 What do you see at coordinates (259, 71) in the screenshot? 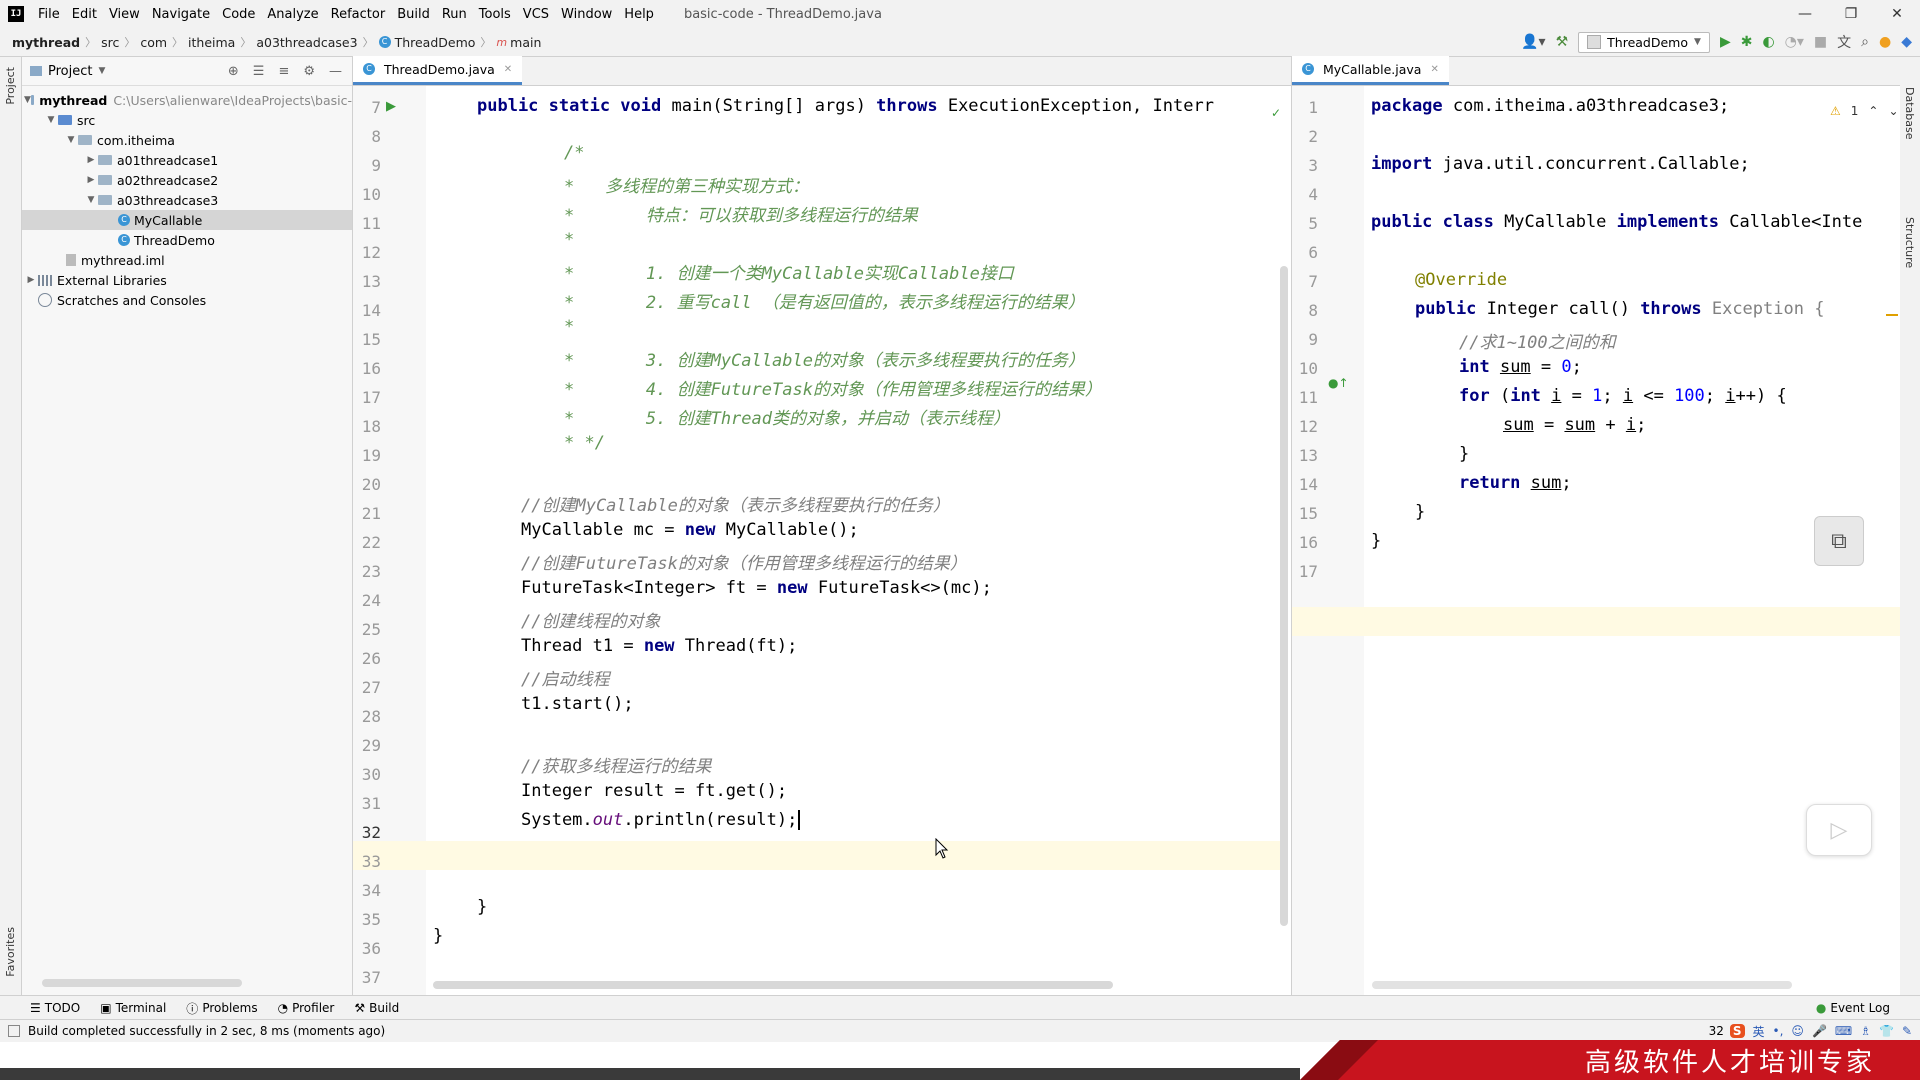
I see `expand-all-icon: ☰` at bounding box center [259, 71].